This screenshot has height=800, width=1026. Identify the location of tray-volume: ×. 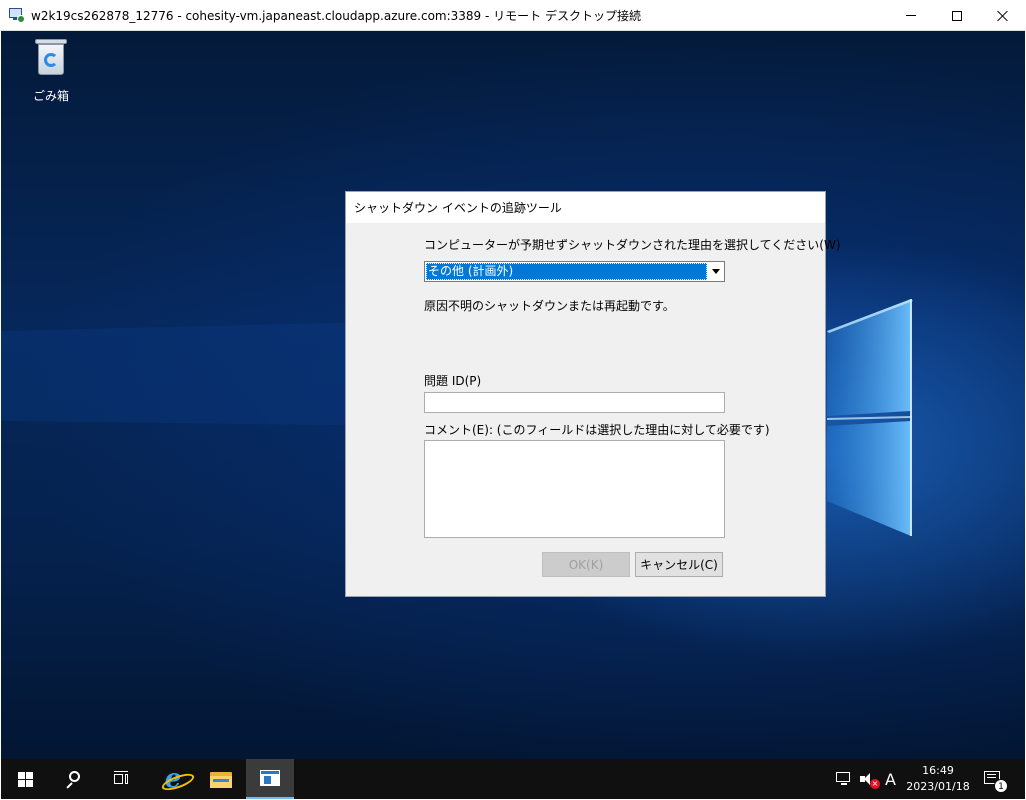
(870, 779).